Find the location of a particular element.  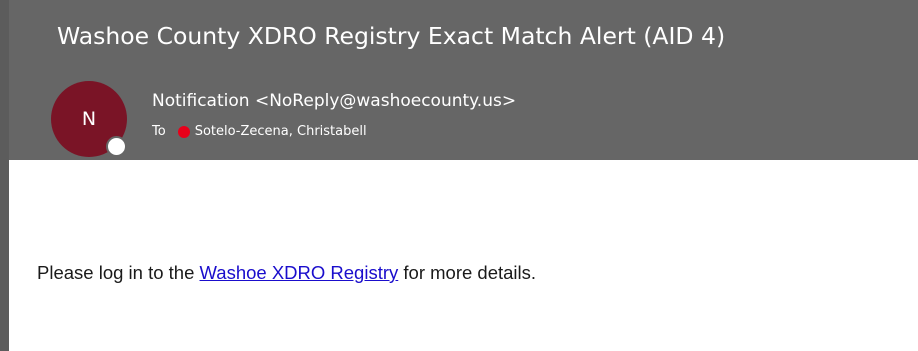

recipient-status-icon is located at coordinates (183, 131).